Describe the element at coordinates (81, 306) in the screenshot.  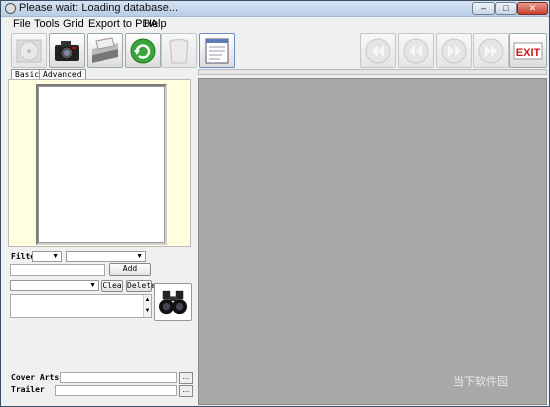
I see `notes-textarea: ▲ ▼` at that location.